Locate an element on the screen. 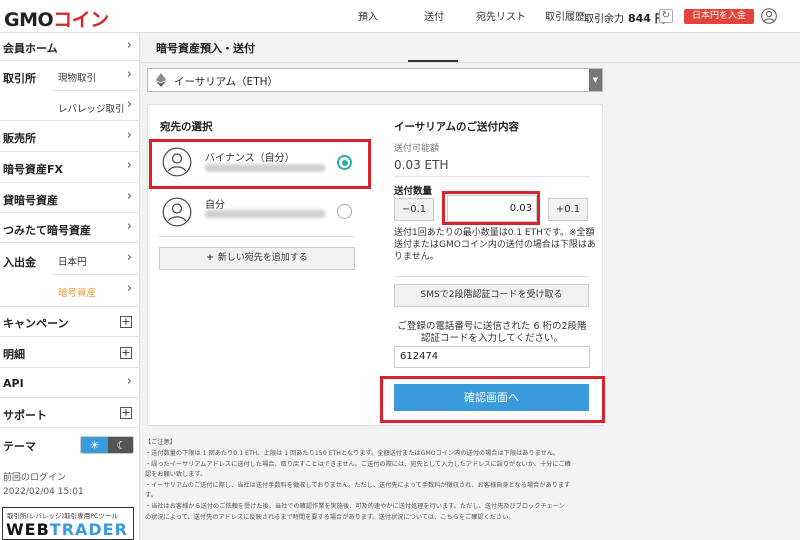 The height and width of the screenshot is (540, 800). 2fa-code-input: 612474 is located at coordinates (492, 357).